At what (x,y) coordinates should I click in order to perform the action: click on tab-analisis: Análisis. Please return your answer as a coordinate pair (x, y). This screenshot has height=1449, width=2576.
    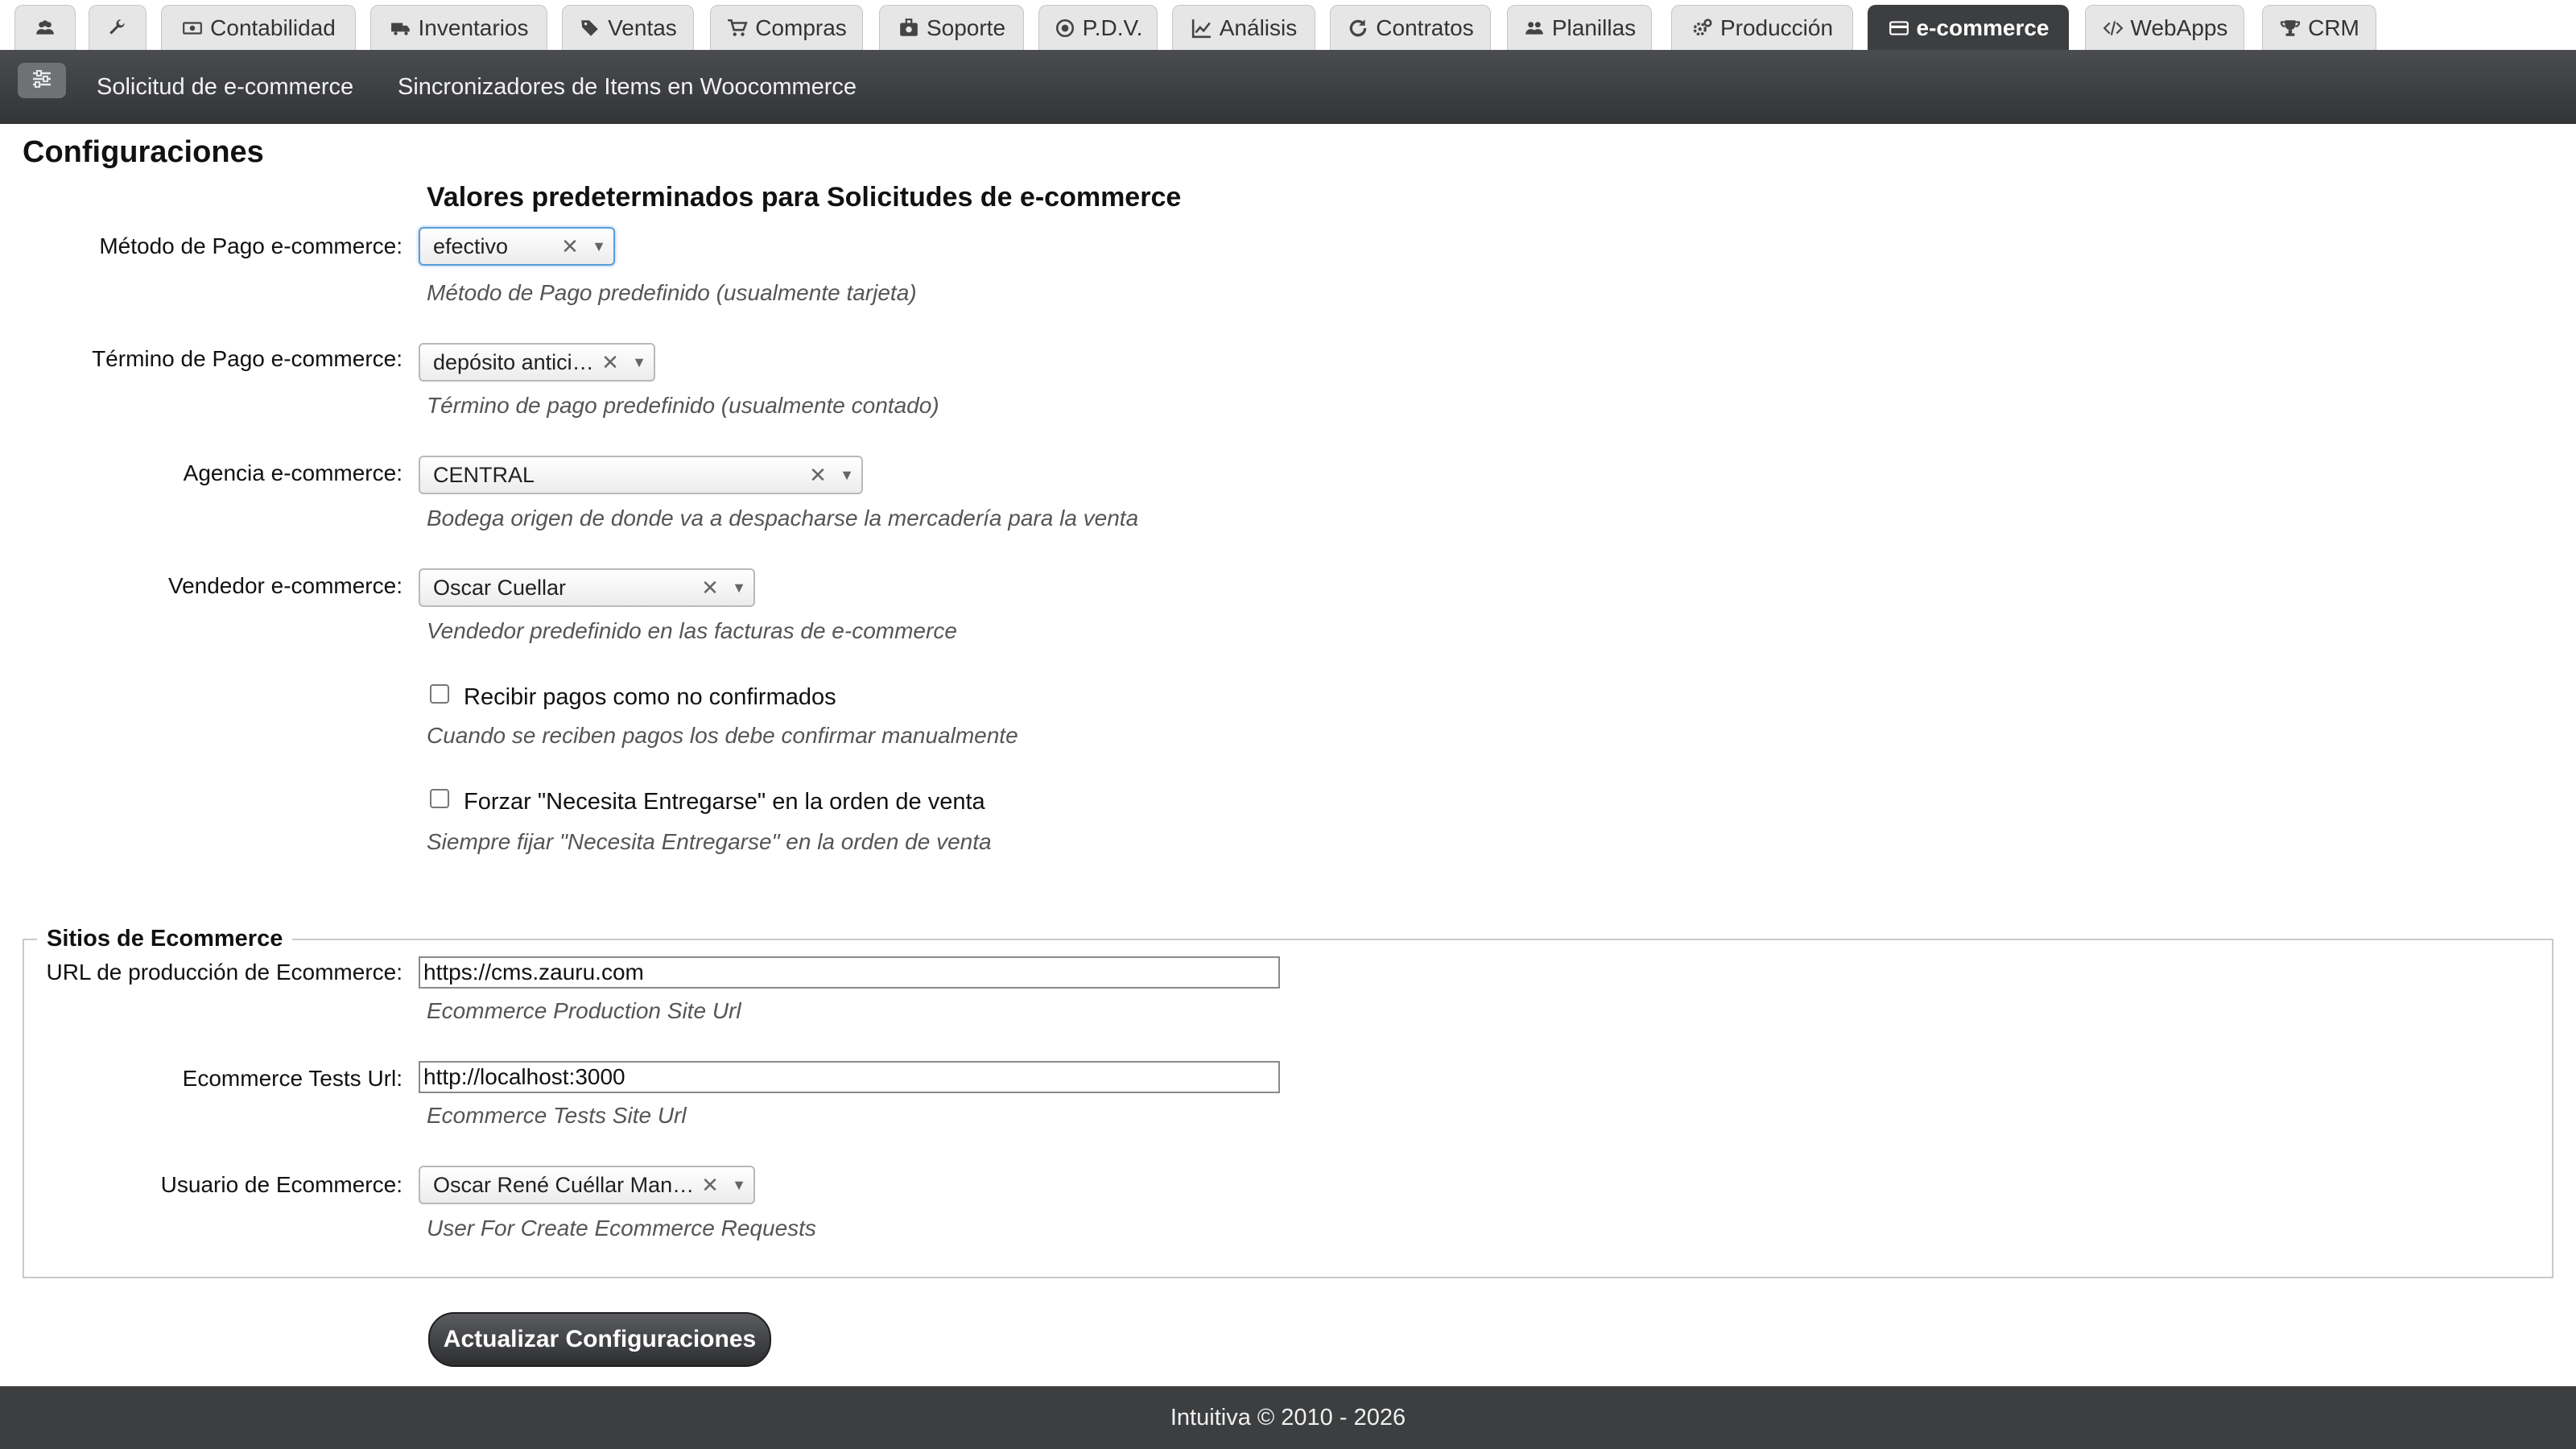
    Looking at the image, I should click on (1243, 27).